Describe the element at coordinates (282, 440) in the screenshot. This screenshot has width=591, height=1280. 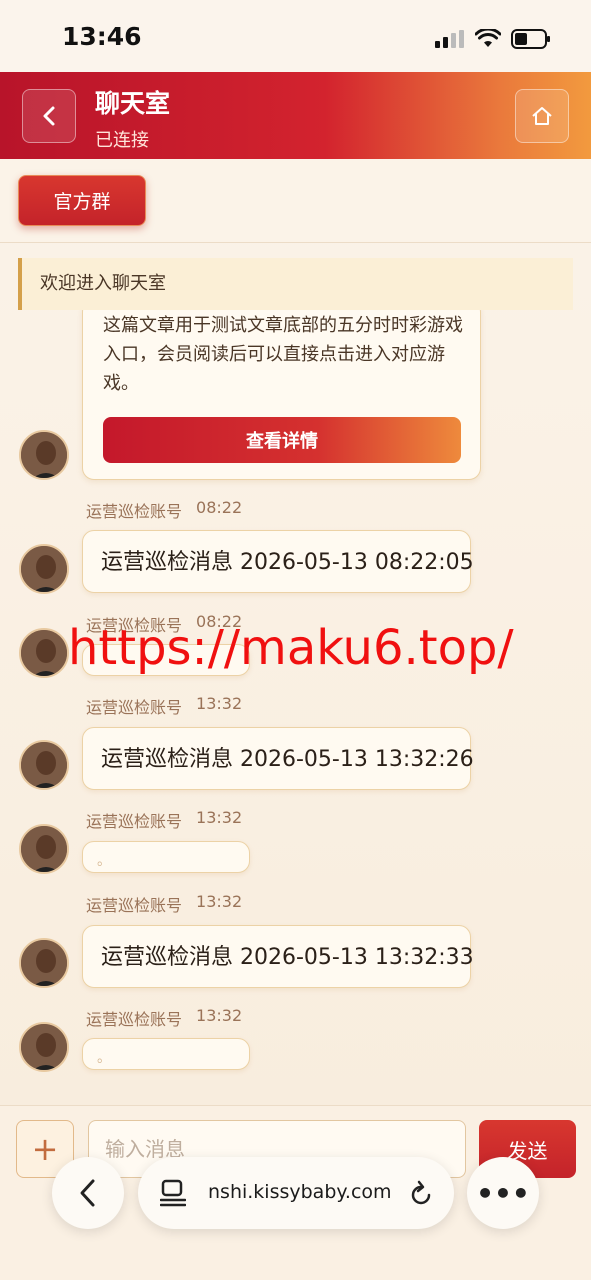
I see `view-details-button: 查看详情` at that location.